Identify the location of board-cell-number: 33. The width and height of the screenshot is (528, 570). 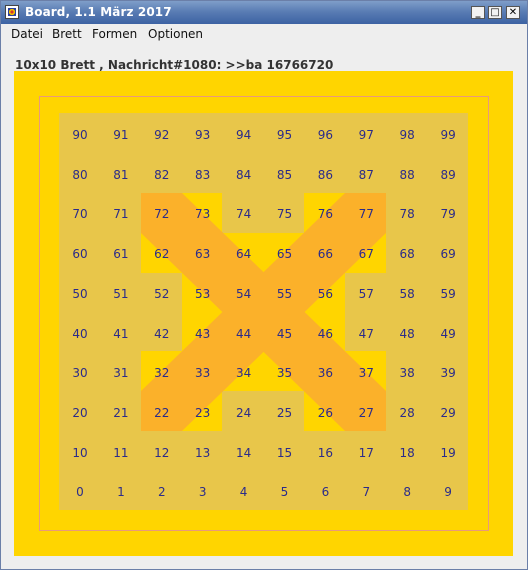
(203, 373).